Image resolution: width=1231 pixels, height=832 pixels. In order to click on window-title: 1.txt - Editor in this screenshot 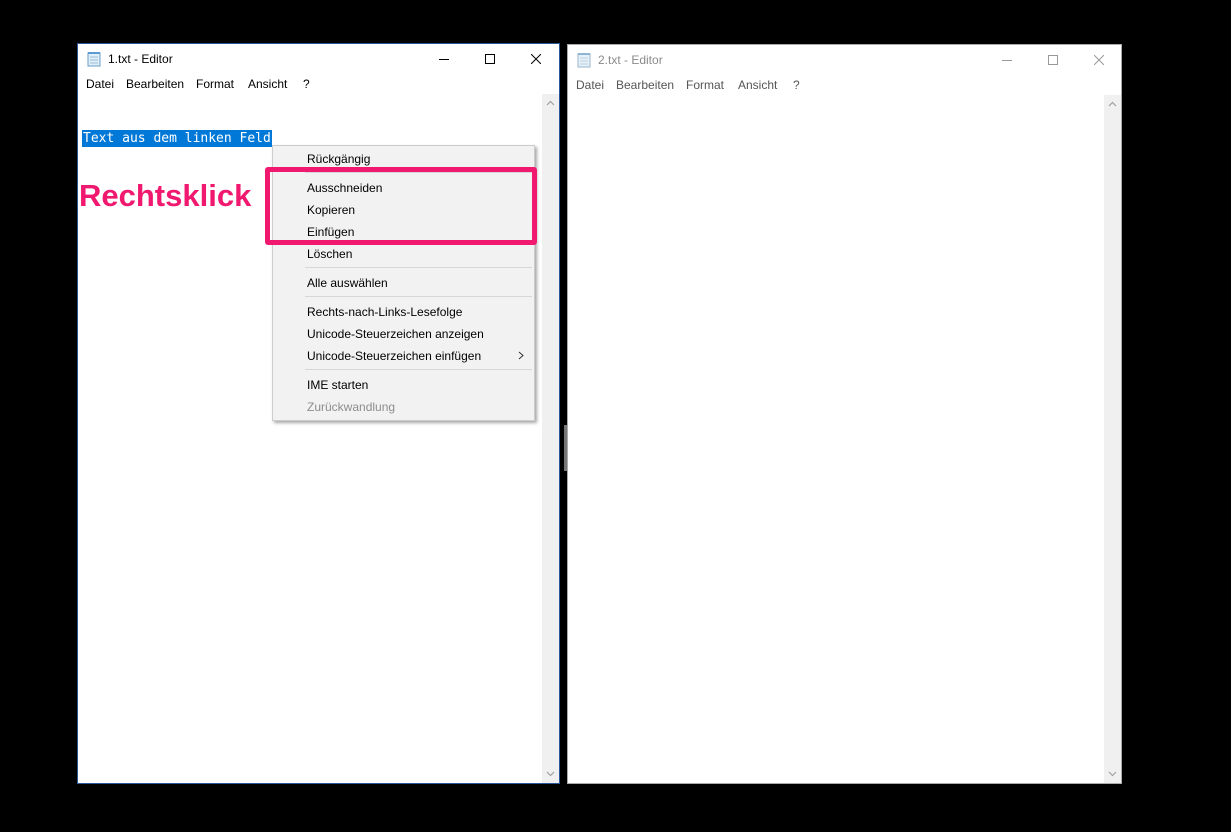, I will do `click(140, 59)`.